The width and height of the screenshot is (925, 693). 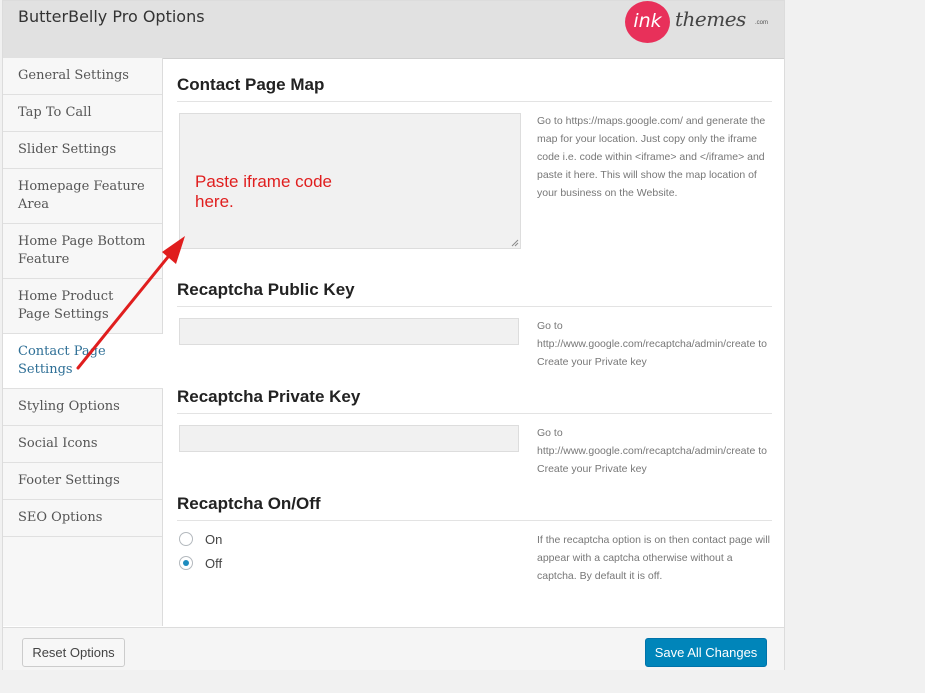 What do you see at coordinates (82, 407) in the screenshot?
I see `sidebar-item-styling-options: Styling Options` at bounding box center [82, 407].